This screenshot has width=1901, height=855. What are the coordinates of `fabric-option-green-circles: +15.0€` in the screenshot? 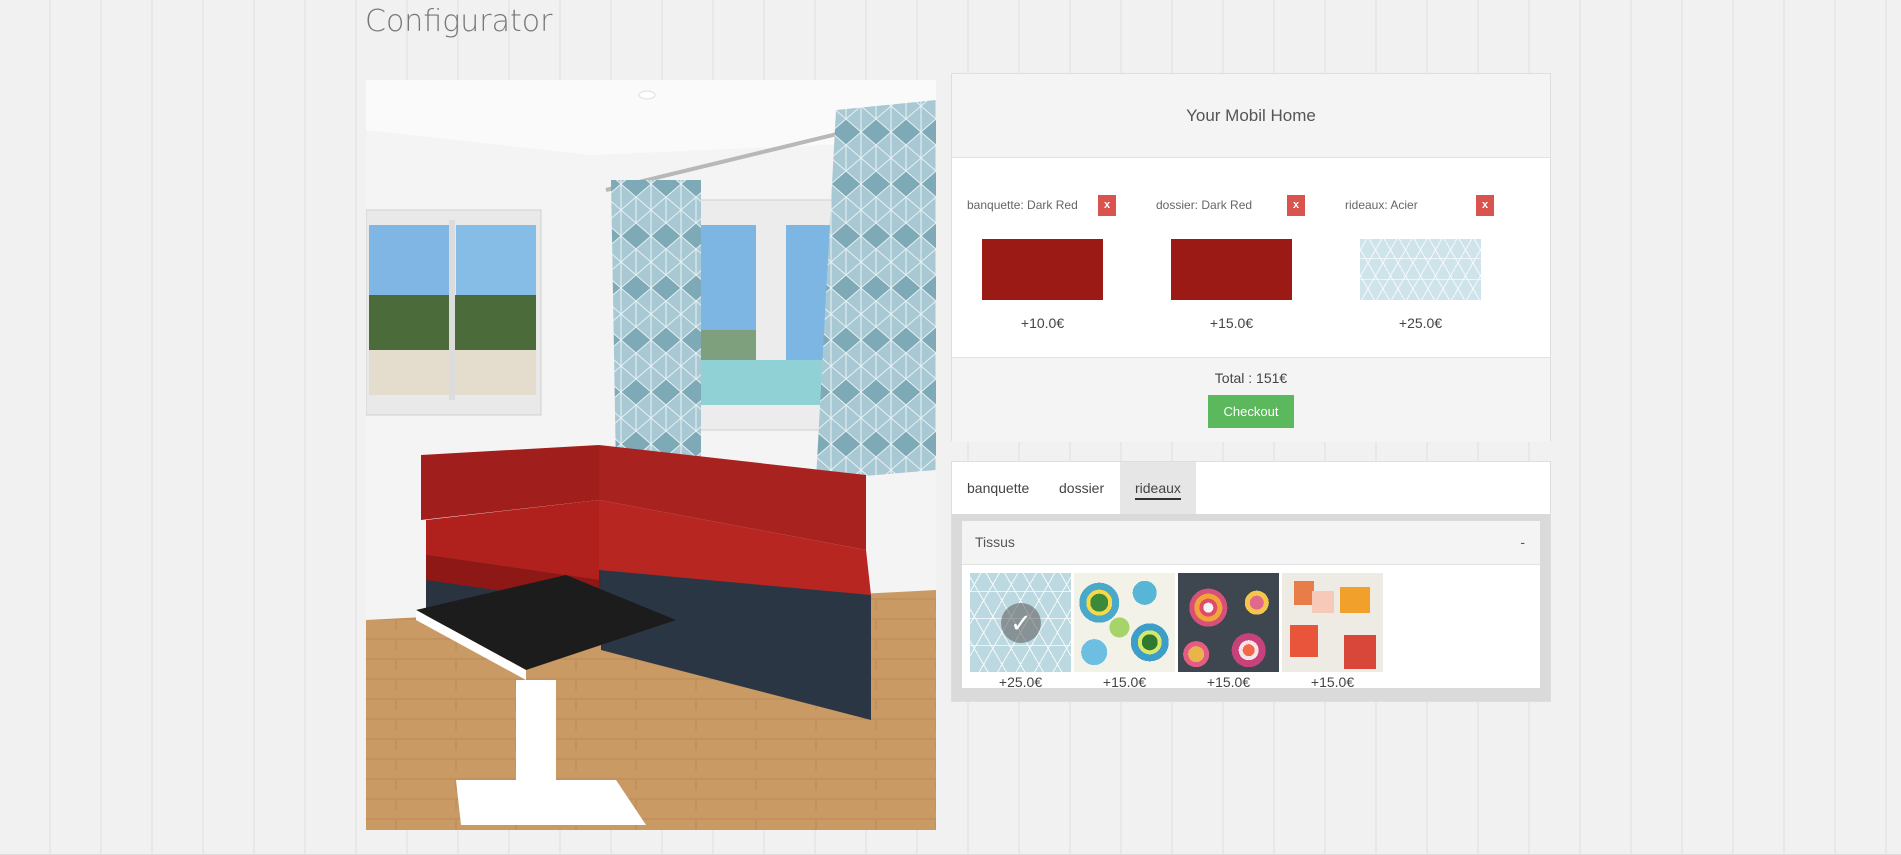 It's located at (1124, 631).